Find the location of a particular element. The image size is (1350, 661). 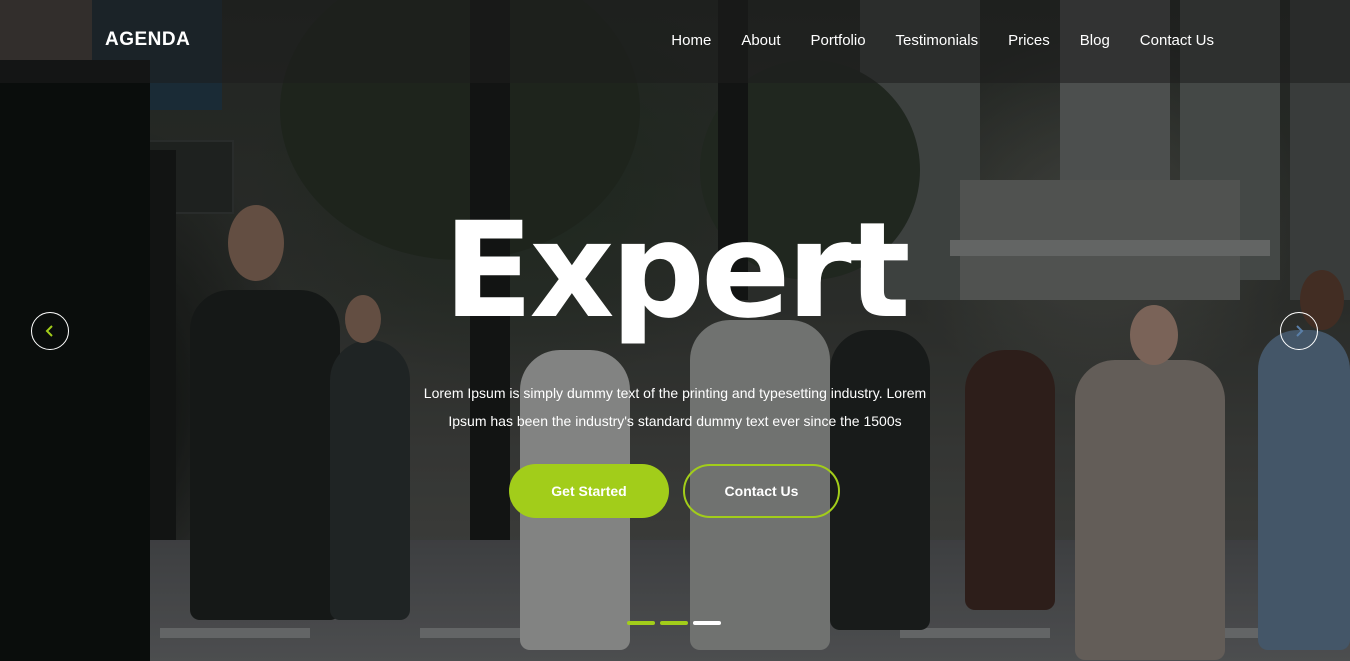

get-started-button: Get Started is located at coordinates (589, 491).